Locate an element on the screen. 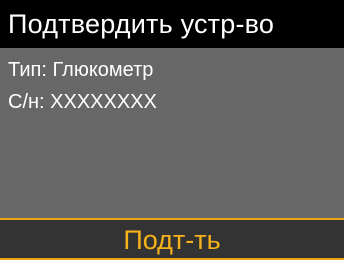 Image resolution: width=344 pixels, height=262 pixels. page-title: Подтвердить устр-во is located at coordinates (141, 24).